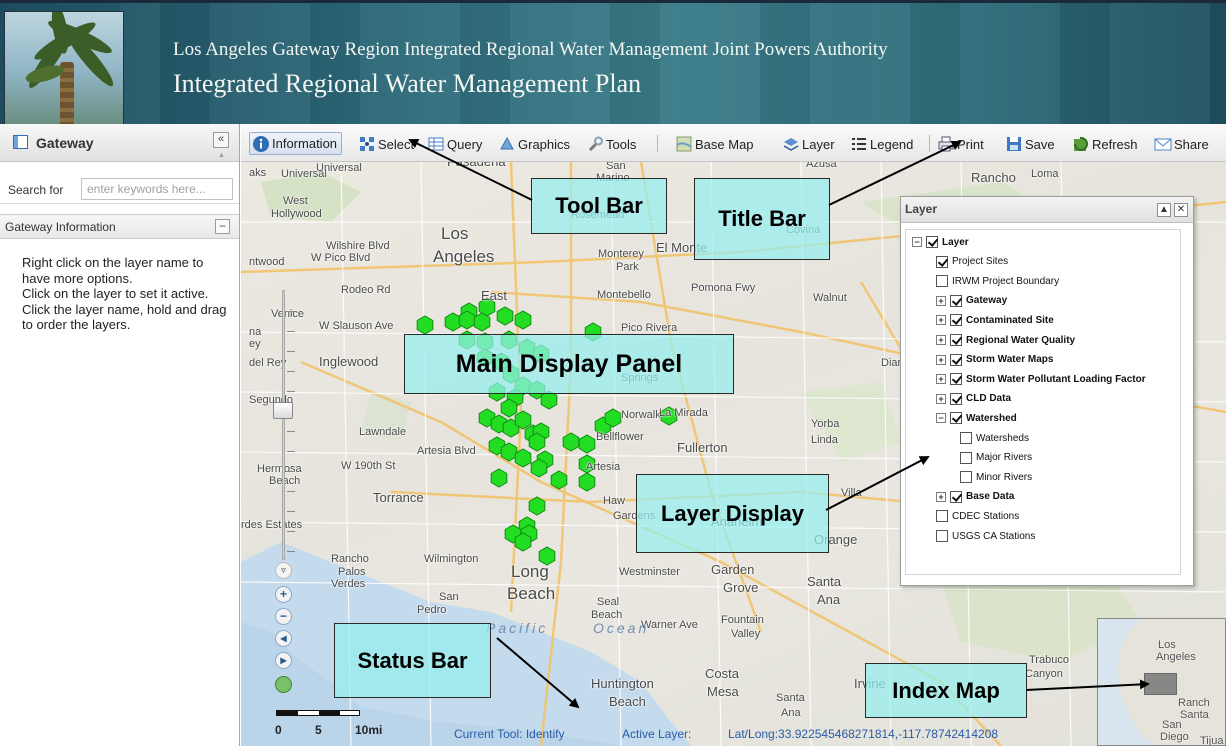 The image size is (1226, 746). I want to click on zoom-out-button: −, so click(283, 616).